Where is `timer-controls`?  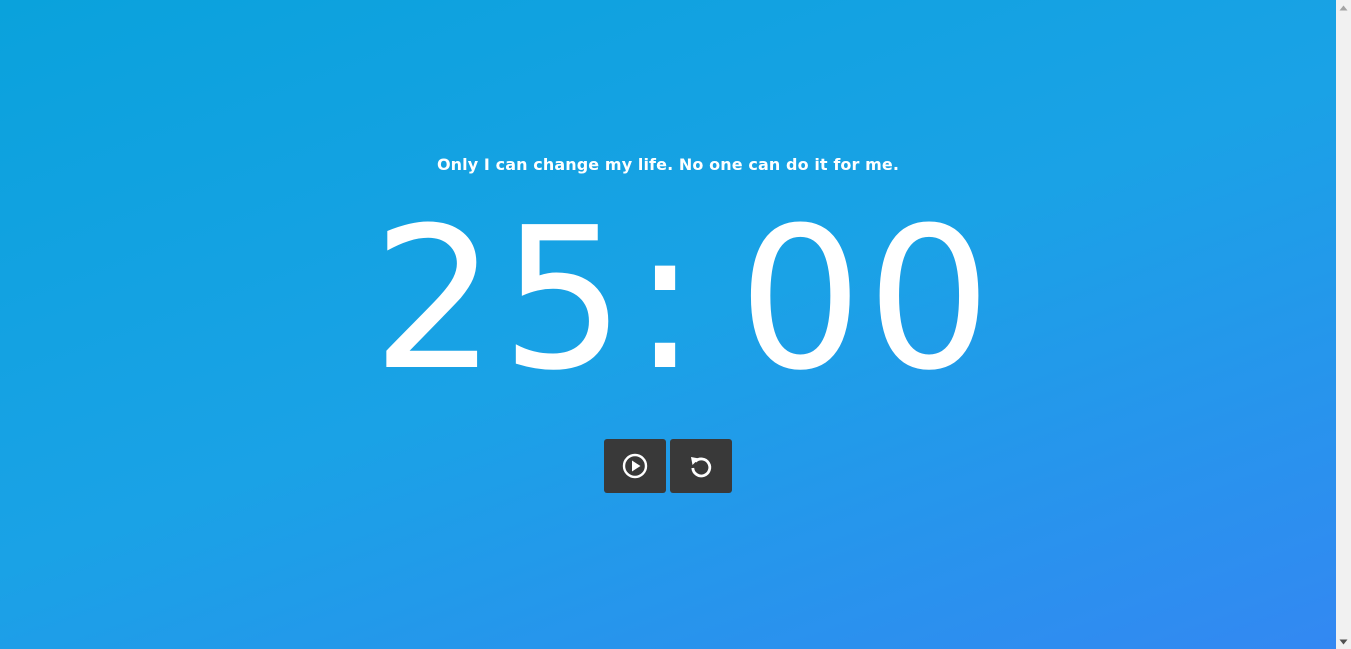 timer-controls is located at coordinates (668, 466).